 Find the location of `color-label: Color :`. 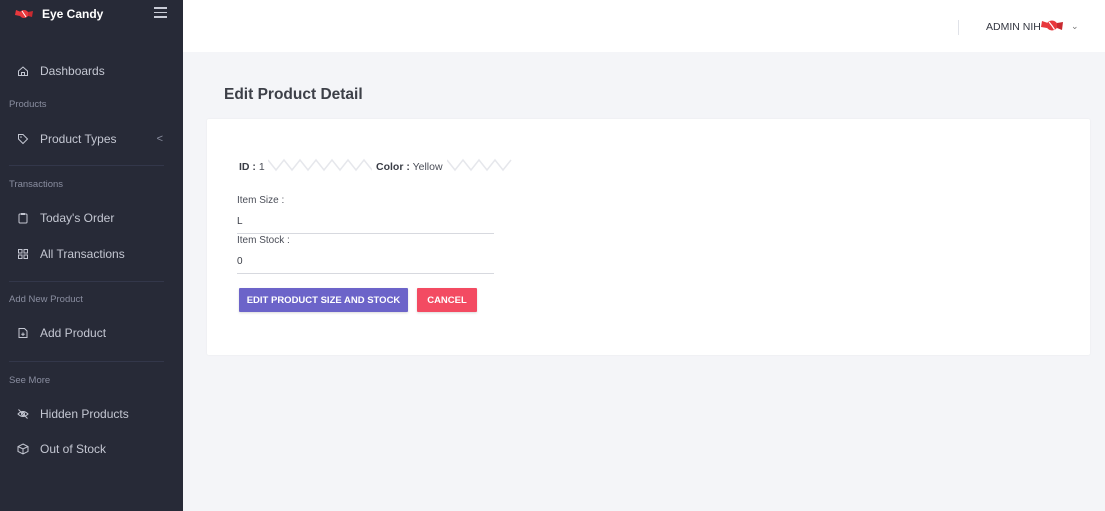

color-label: Color : is located at coordinates (393, 167).